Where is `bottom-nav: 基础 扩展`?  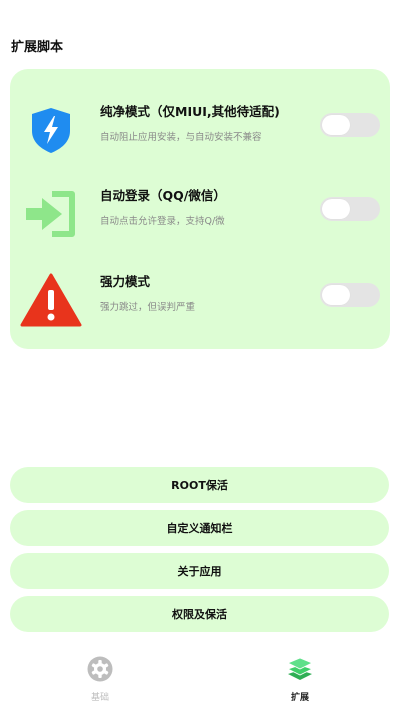
bottom-nav: 基础 扩展 is located at coordinates (200, 681).